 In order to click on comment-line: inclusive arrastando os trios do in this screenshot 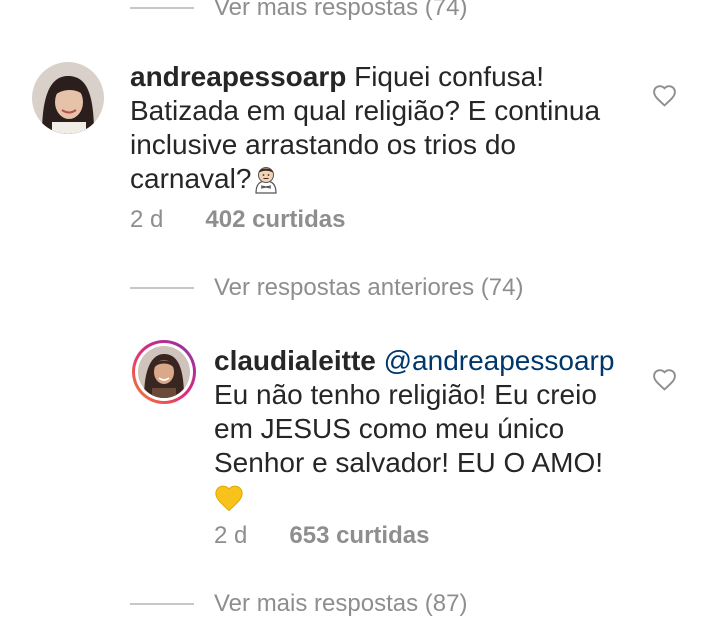, I will do `click(323, 144)`.